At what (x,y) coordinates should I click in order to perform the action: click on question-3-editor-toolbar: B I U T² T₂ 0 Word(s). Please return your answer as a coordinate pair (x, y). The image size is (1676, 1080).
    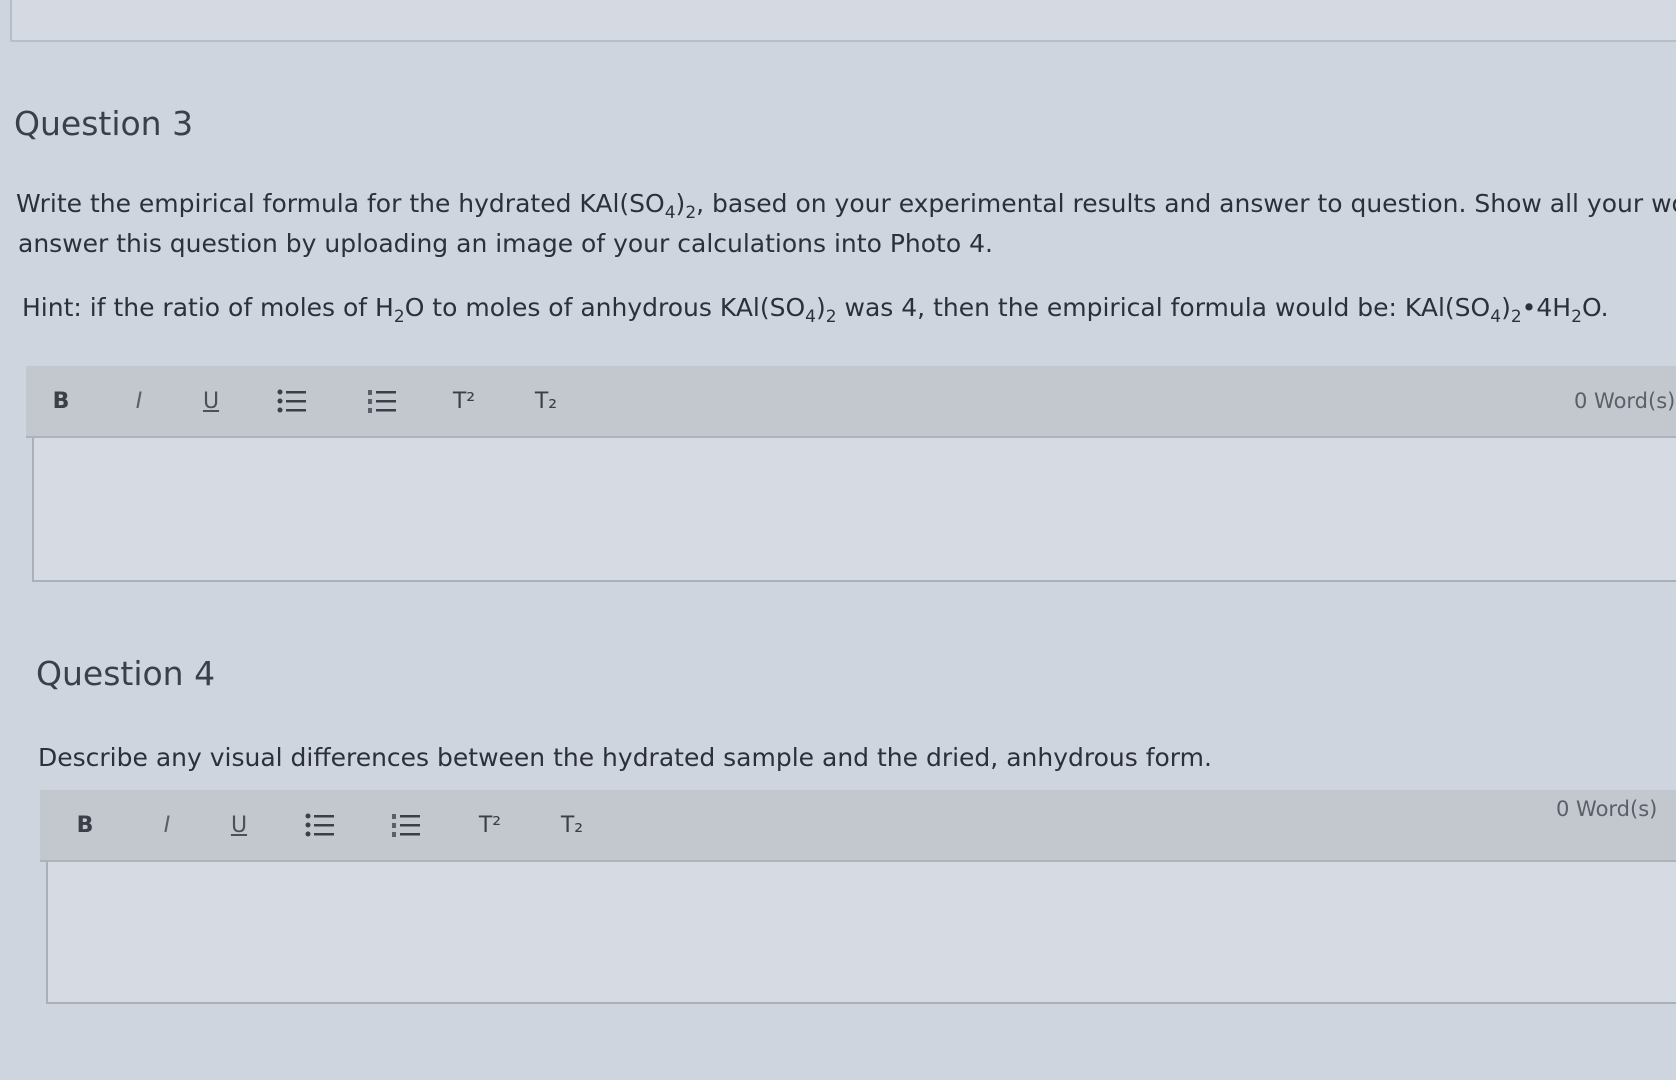
    Looking at the image, I should click on (851, 402).